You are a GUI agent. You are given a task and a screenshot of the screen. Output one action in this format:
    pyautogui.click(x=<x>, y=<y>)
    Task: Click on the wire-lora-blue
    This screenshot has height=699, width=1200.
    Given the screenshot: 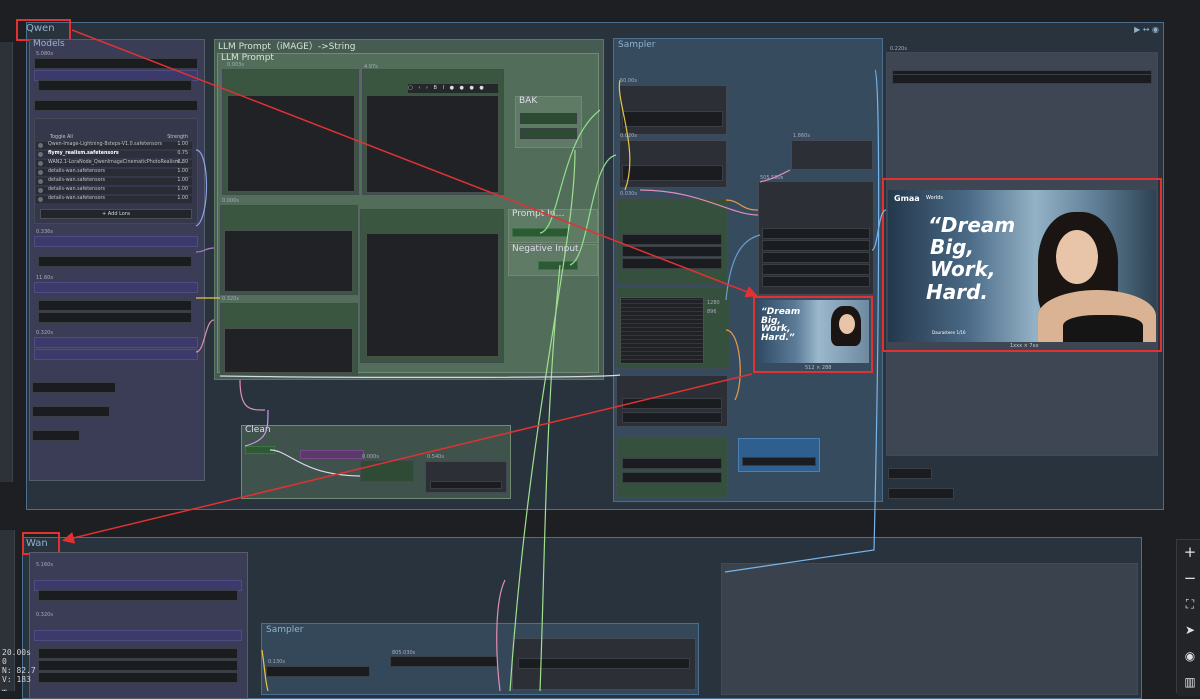 What is the action you would take?
    pyautogui.click(x=201, y=188)
    